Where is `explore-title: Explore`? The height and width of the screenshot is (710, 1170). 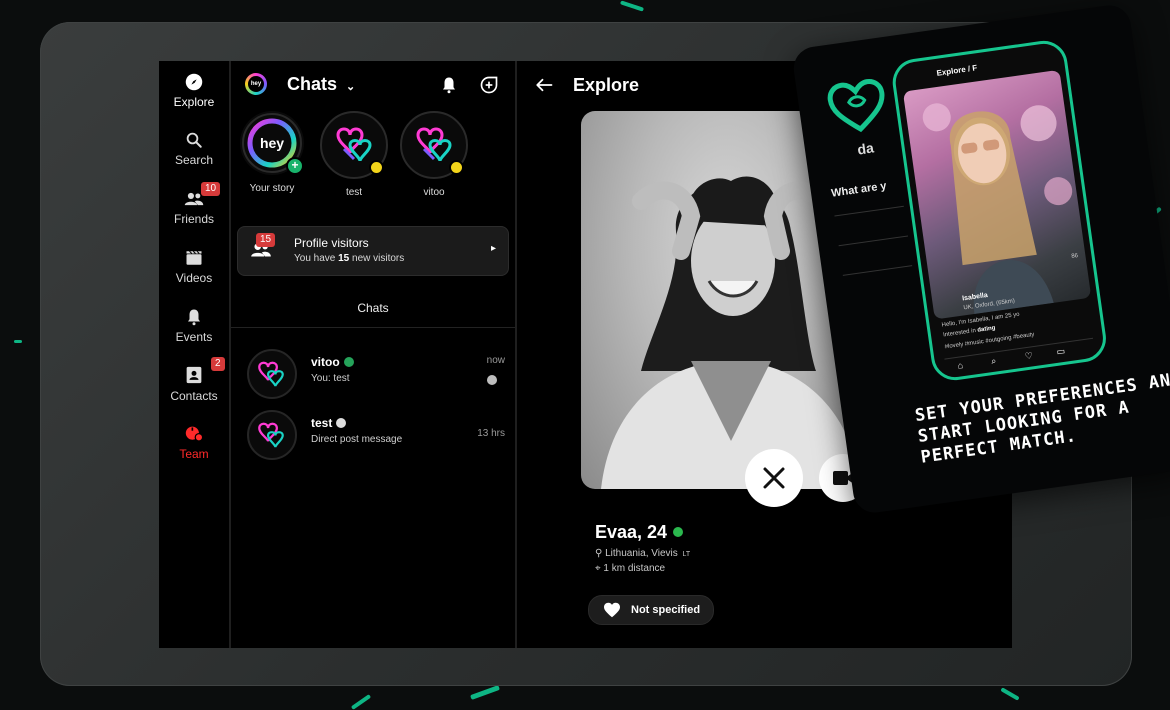
explore-title: Explore is located at coordinates (606, 85).